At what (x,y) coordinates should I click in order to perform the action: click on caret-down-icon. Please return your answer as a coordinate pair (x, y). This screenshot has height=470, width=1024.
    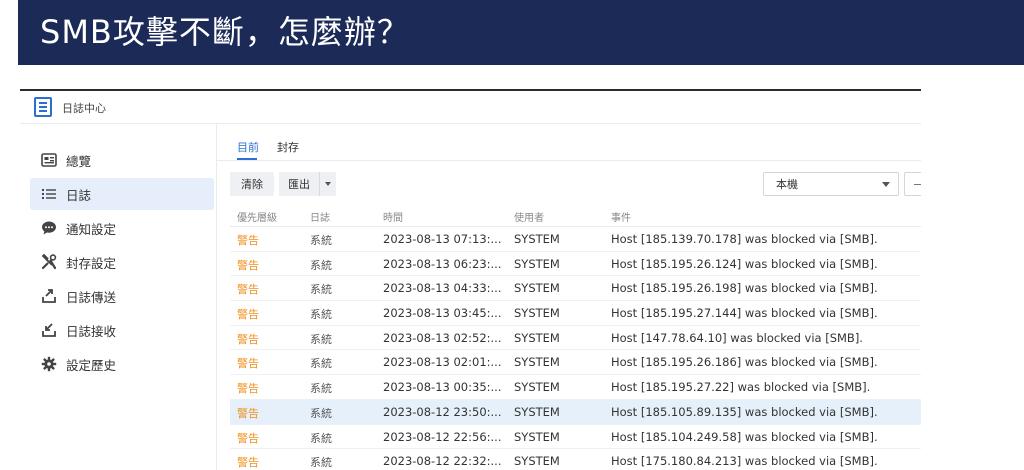
    Looking at the image, I should click on (328, 184).